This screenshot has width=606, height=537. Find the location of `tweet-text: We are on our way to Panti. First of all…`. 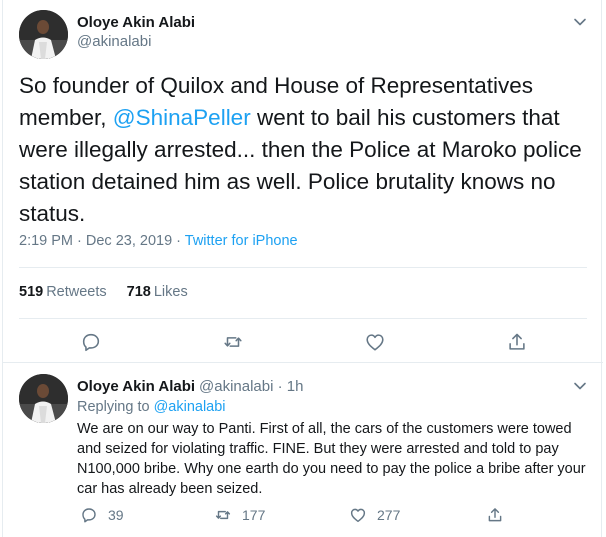

tweet-text: We are on our way to Panti. First of all… is located at coordinates (331, 459).